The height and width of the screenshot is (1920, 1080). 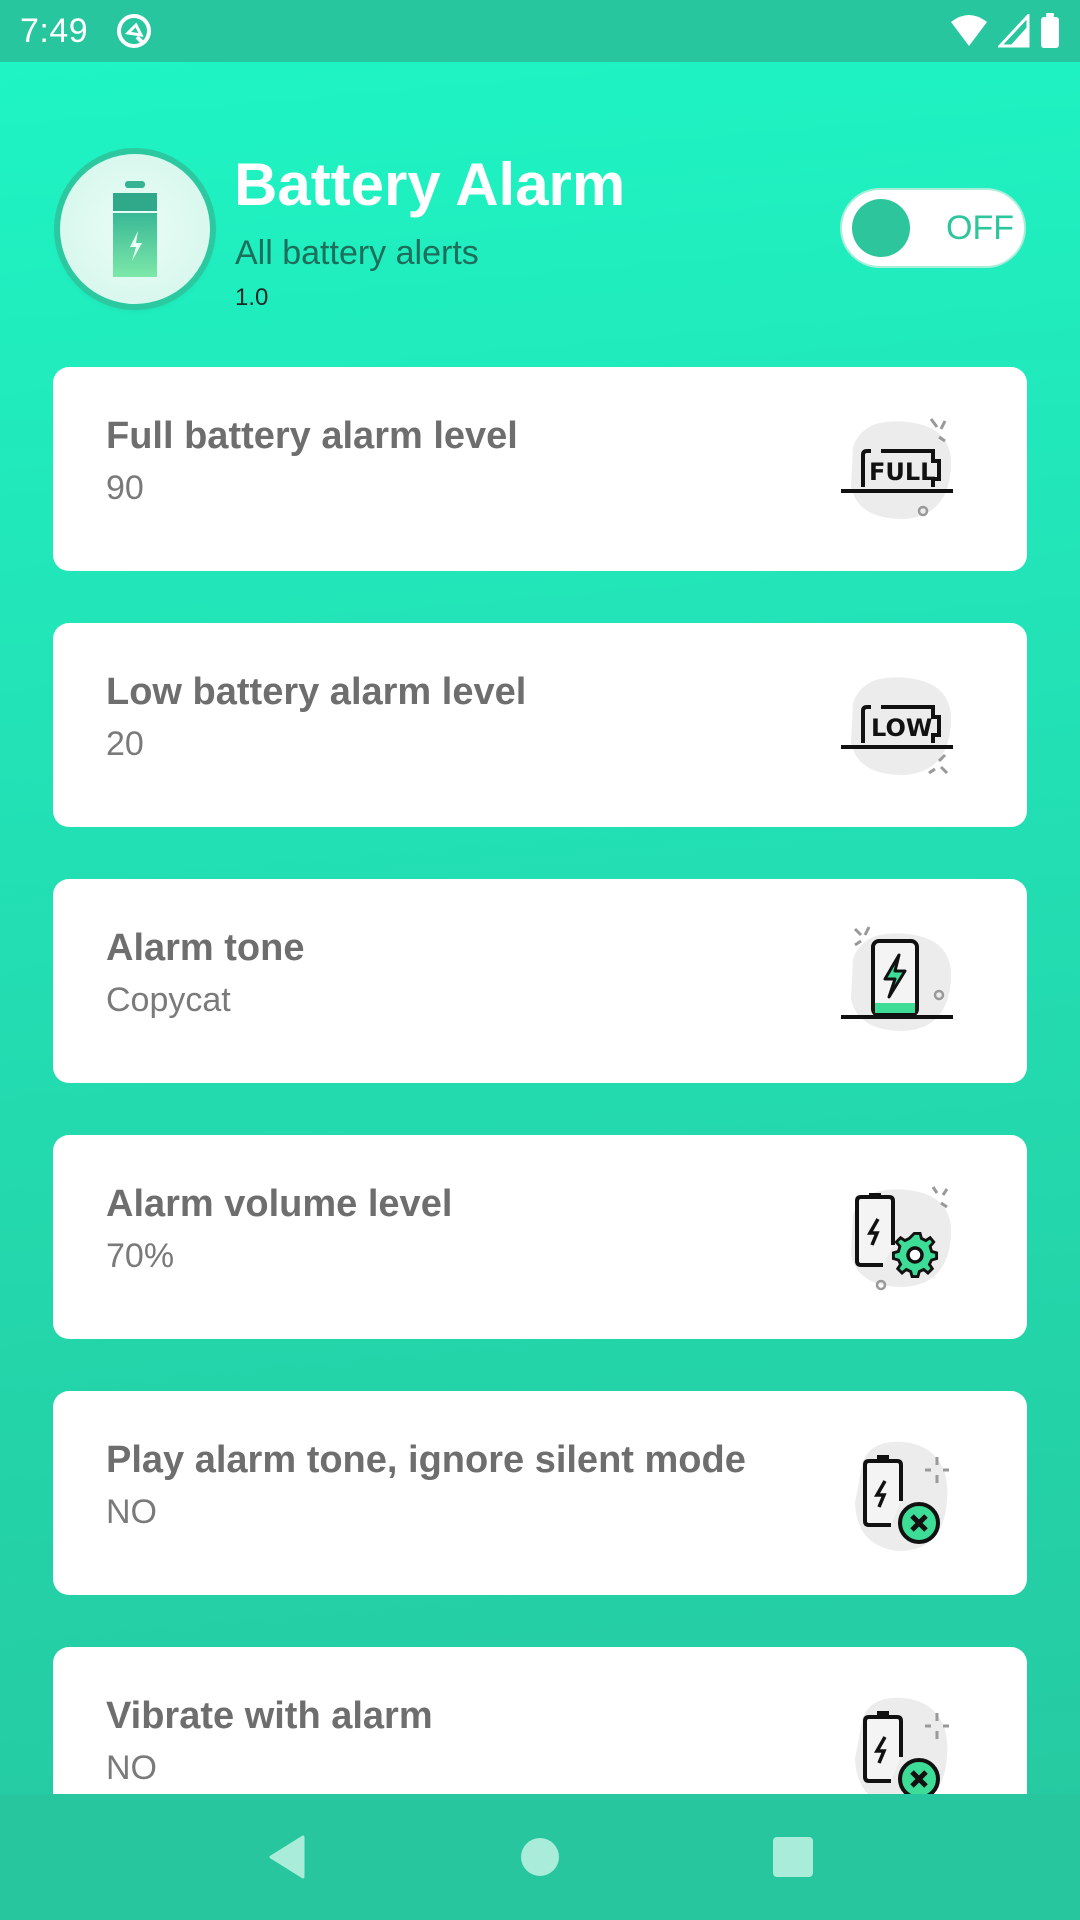 What do you see at coordinates (1014, 31) in the screenshot?
I see `cell-signal-icon` at bounding box center [1014, 31].